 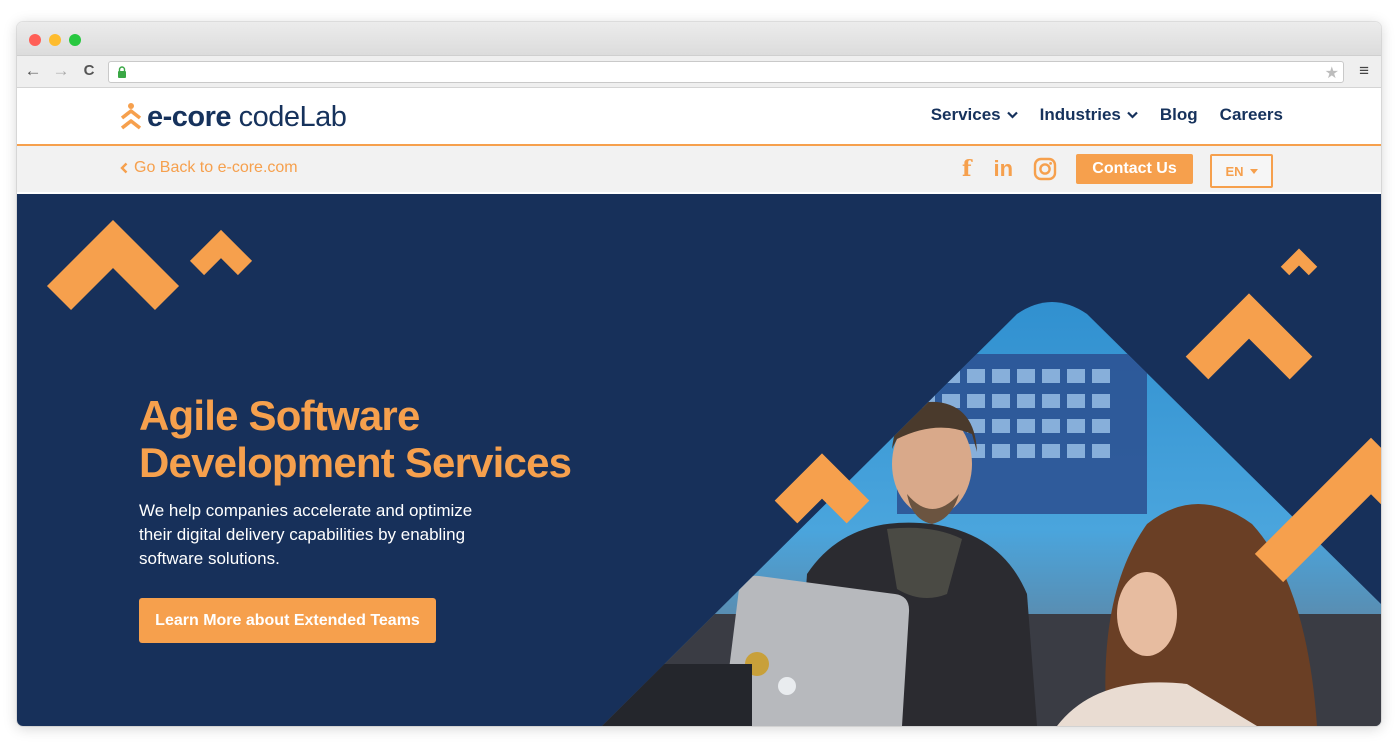 I want to click on hero-title: Agile Software Development Services, so click(x=355, y=439).